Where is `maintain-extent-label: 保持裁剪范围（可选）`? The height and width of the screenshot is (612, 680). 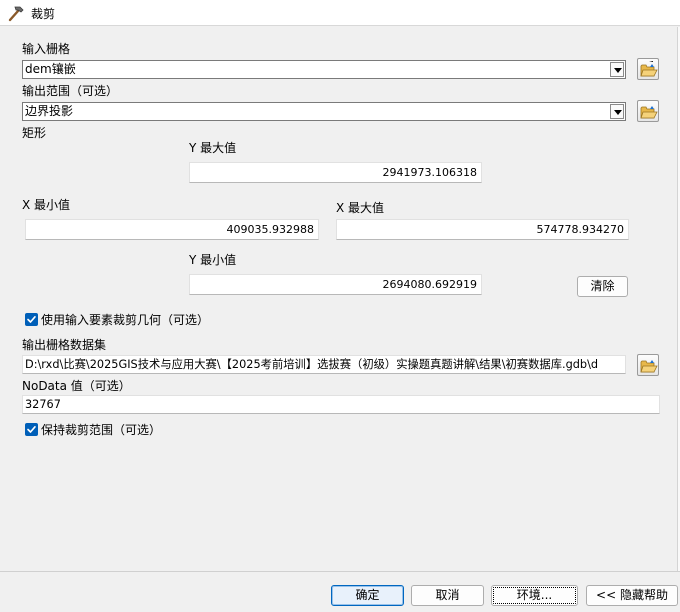 maintain-extent-label: 保持裁剪范围（可选） is located at coordinates (101, 430).